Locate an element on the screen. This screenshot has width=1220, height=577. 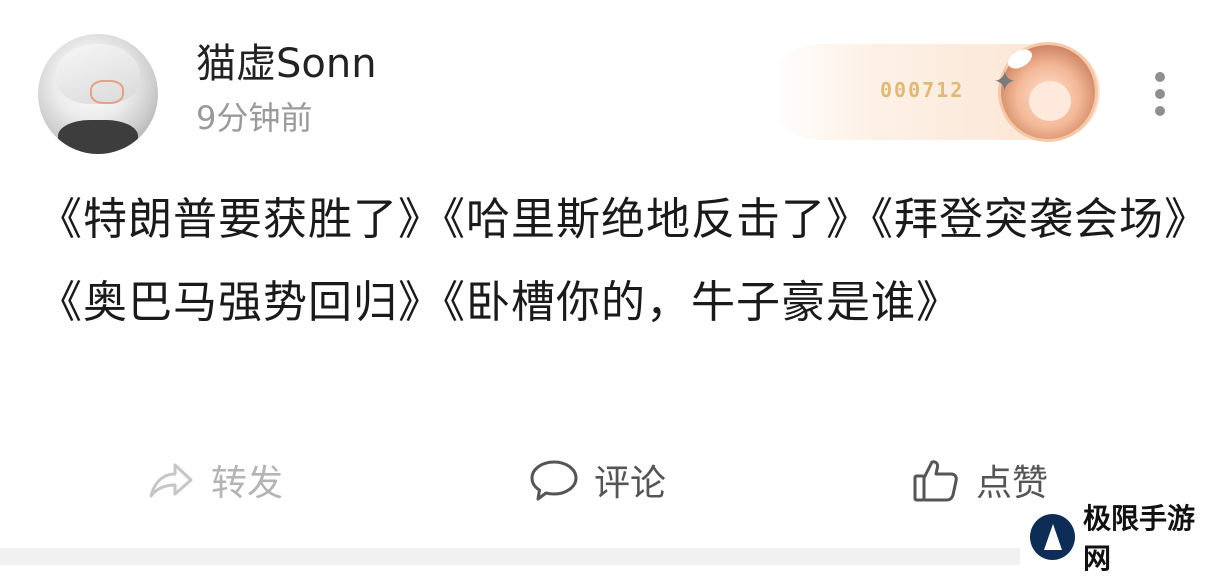
username: 猫虚Sonn is located at coordinates (286, 64).